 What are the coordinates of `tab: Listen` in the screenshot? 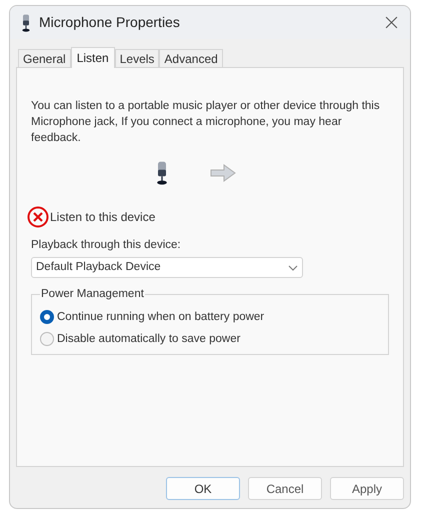 It's located at (92, 57).